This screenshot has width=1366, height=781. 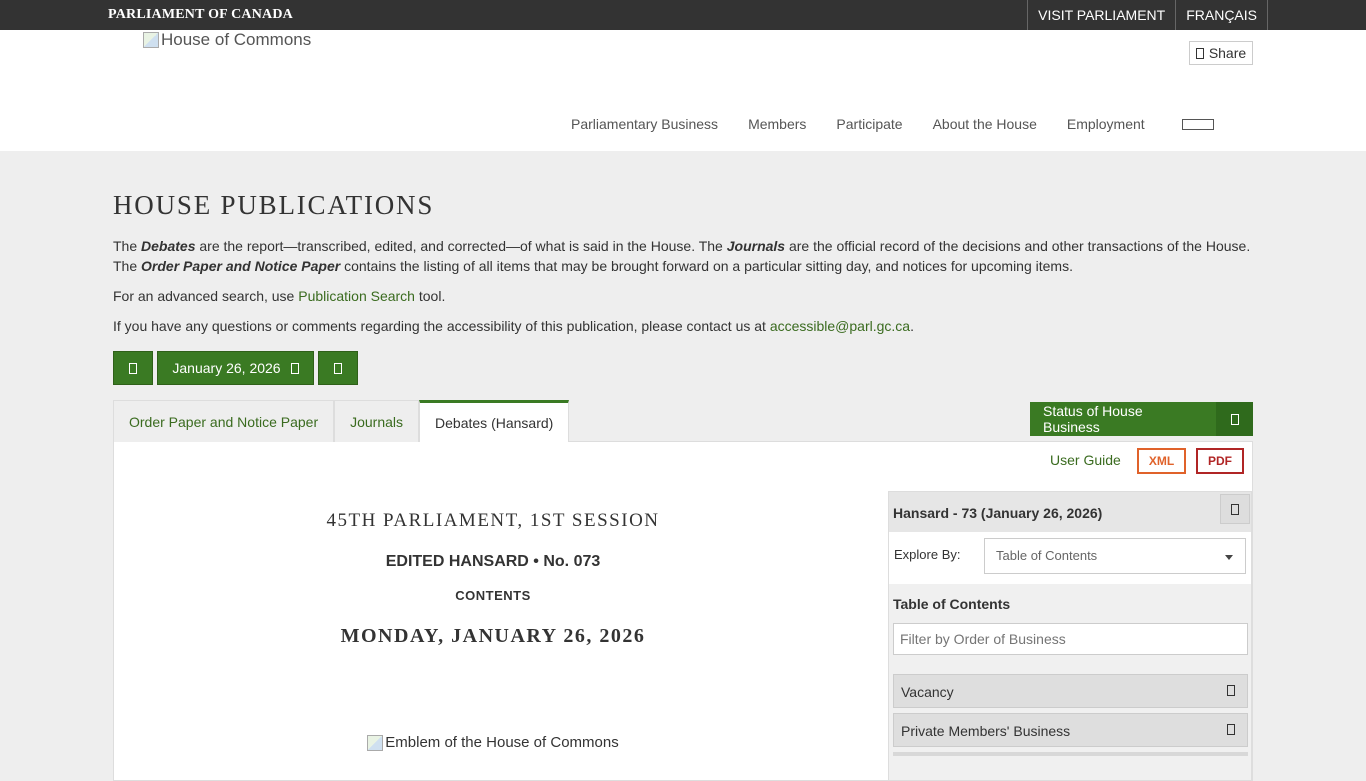 I want to click on top-links: VISIT PARLIAMENT FRANÇAIS, so click(x=1147, y=15).